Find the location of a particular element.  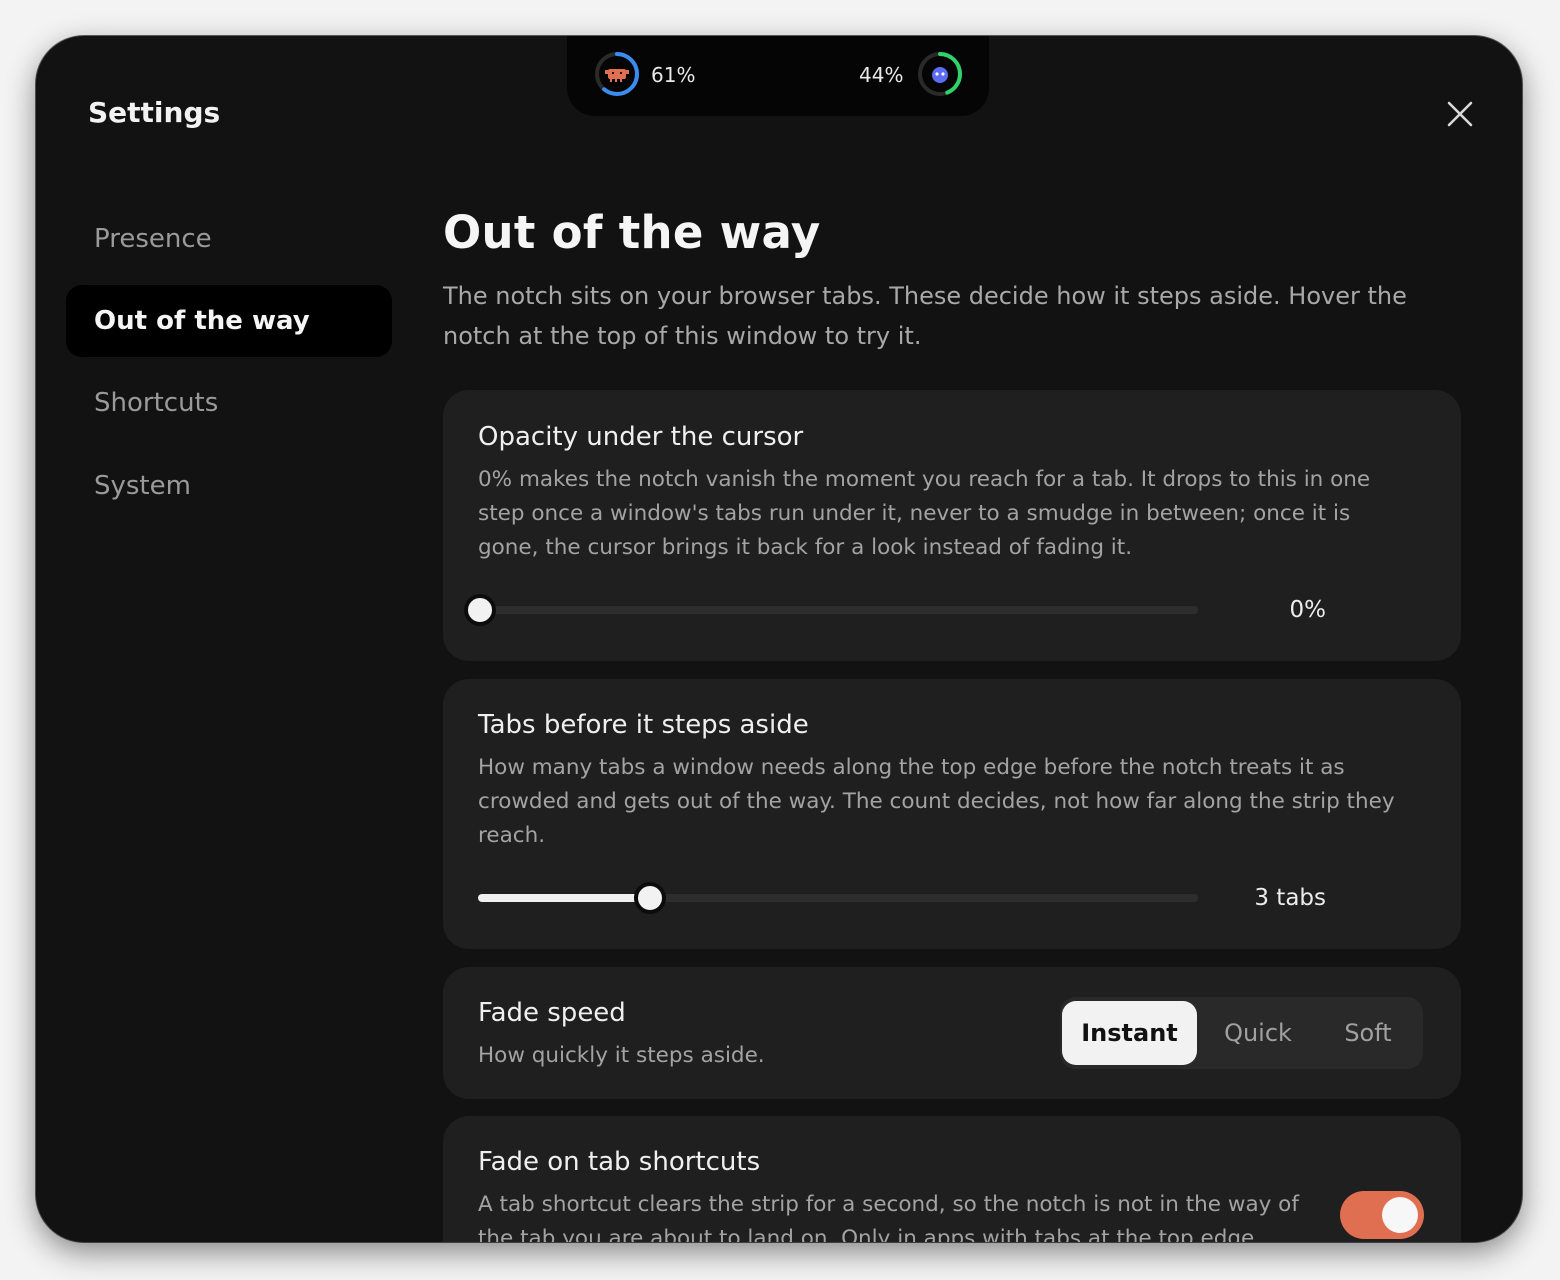

tabs-slider-thumb is located at coordinates (649, 898).